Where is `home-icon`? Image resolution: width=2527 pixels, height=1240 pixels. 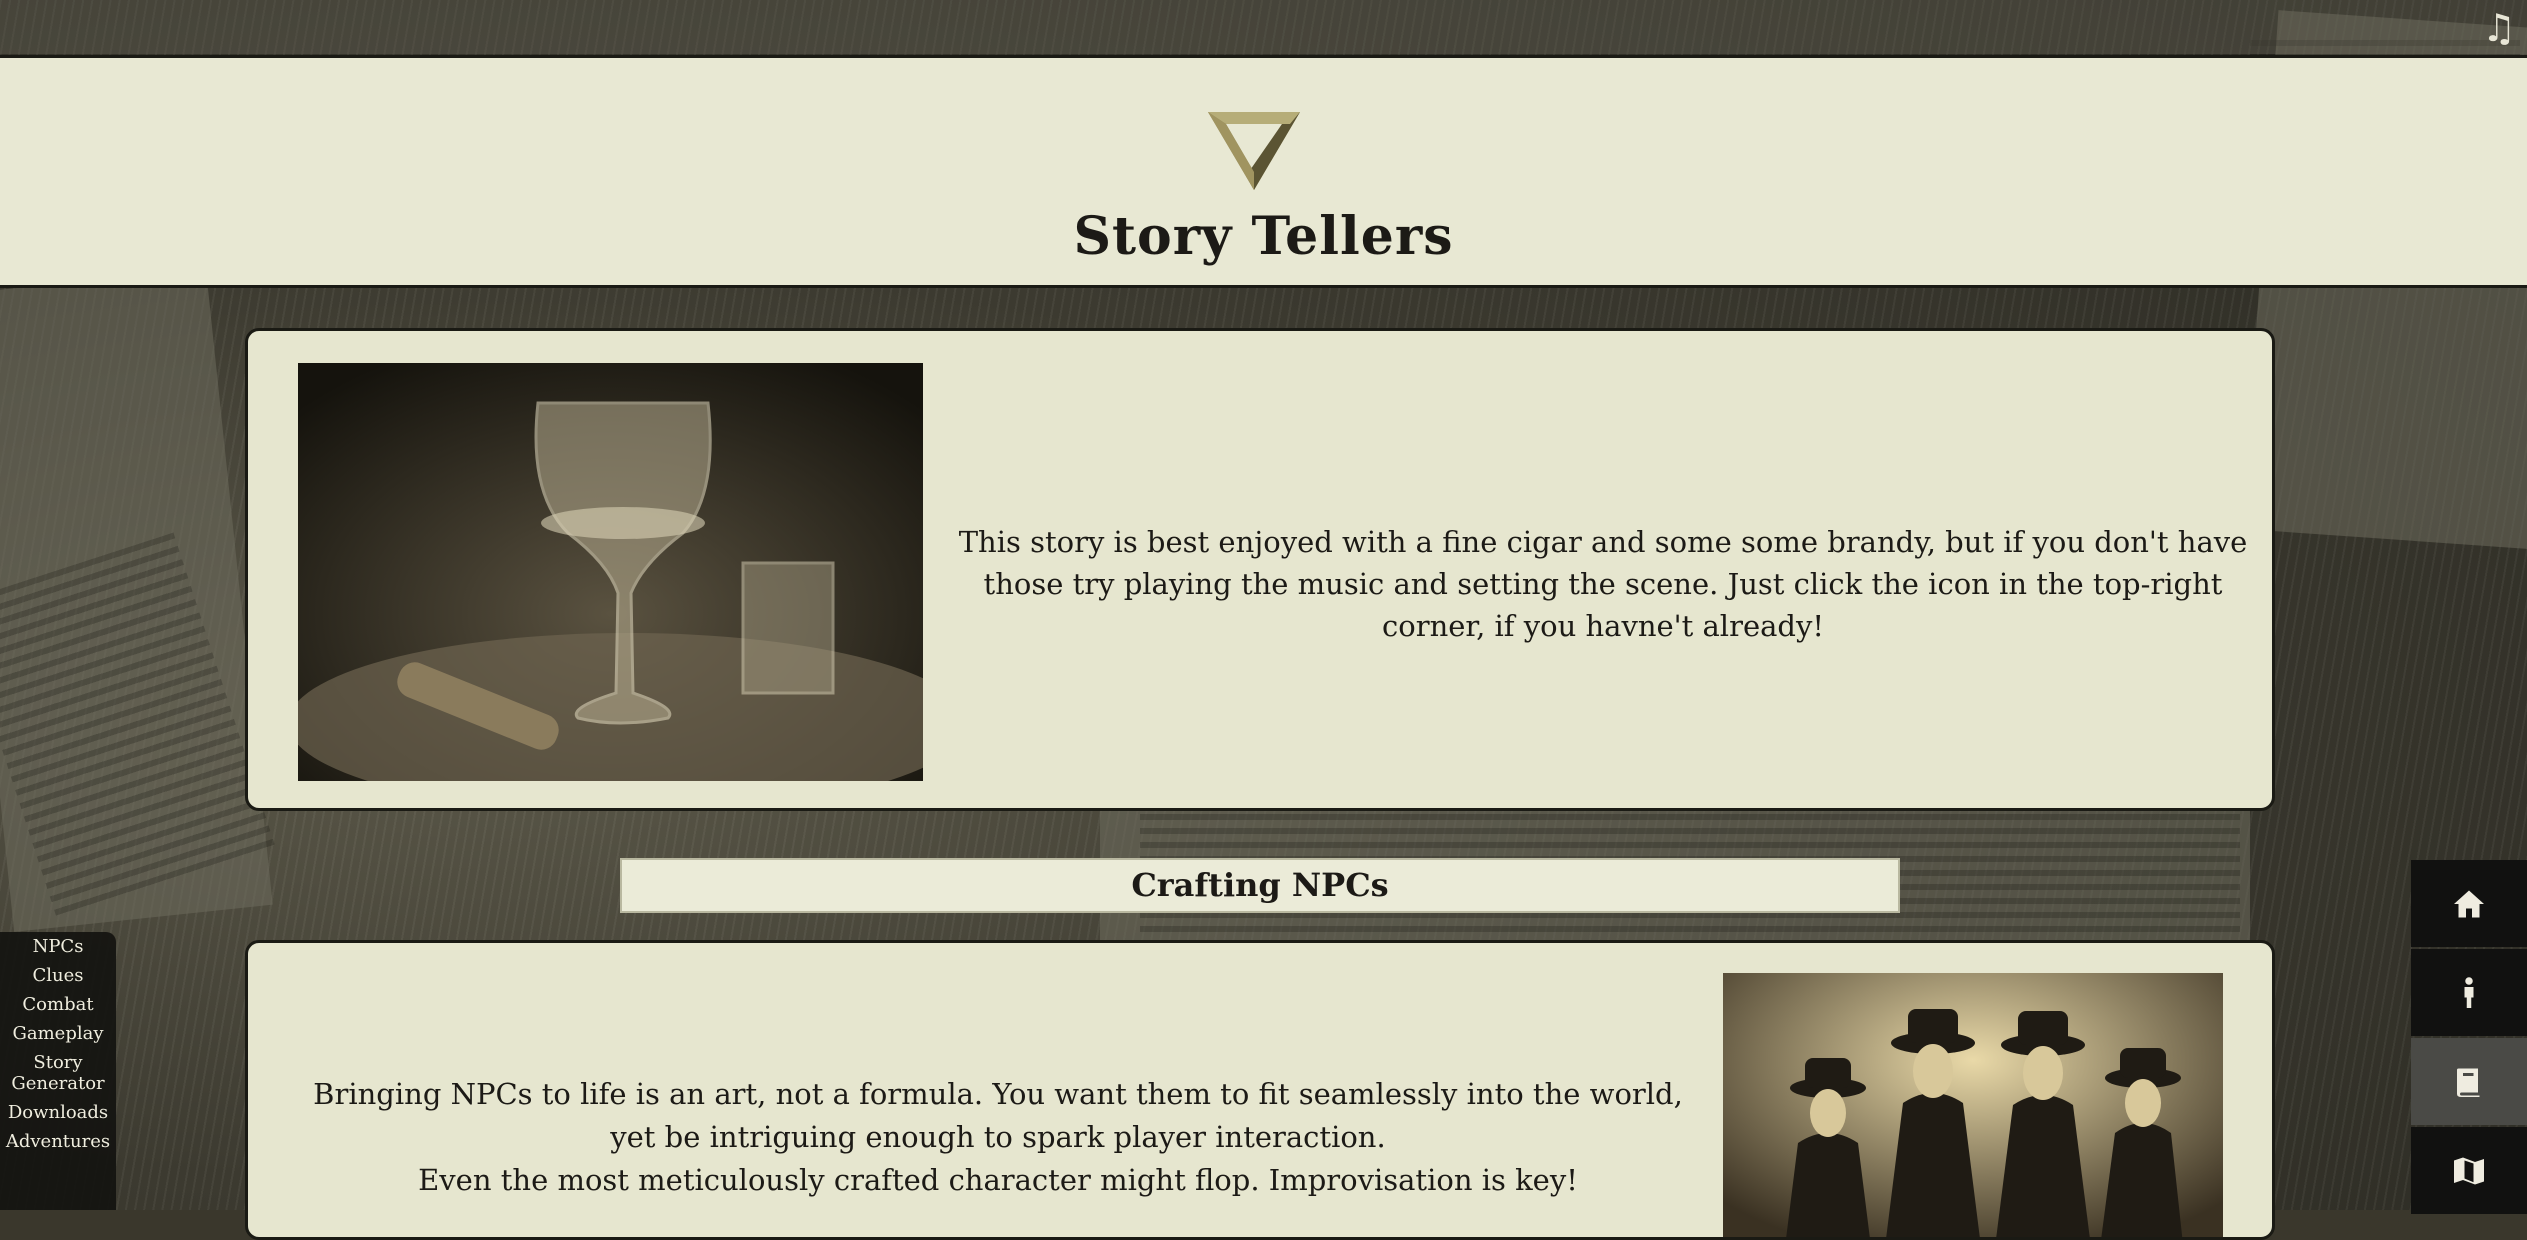 home-icon is located at coordinates (2469, 903).